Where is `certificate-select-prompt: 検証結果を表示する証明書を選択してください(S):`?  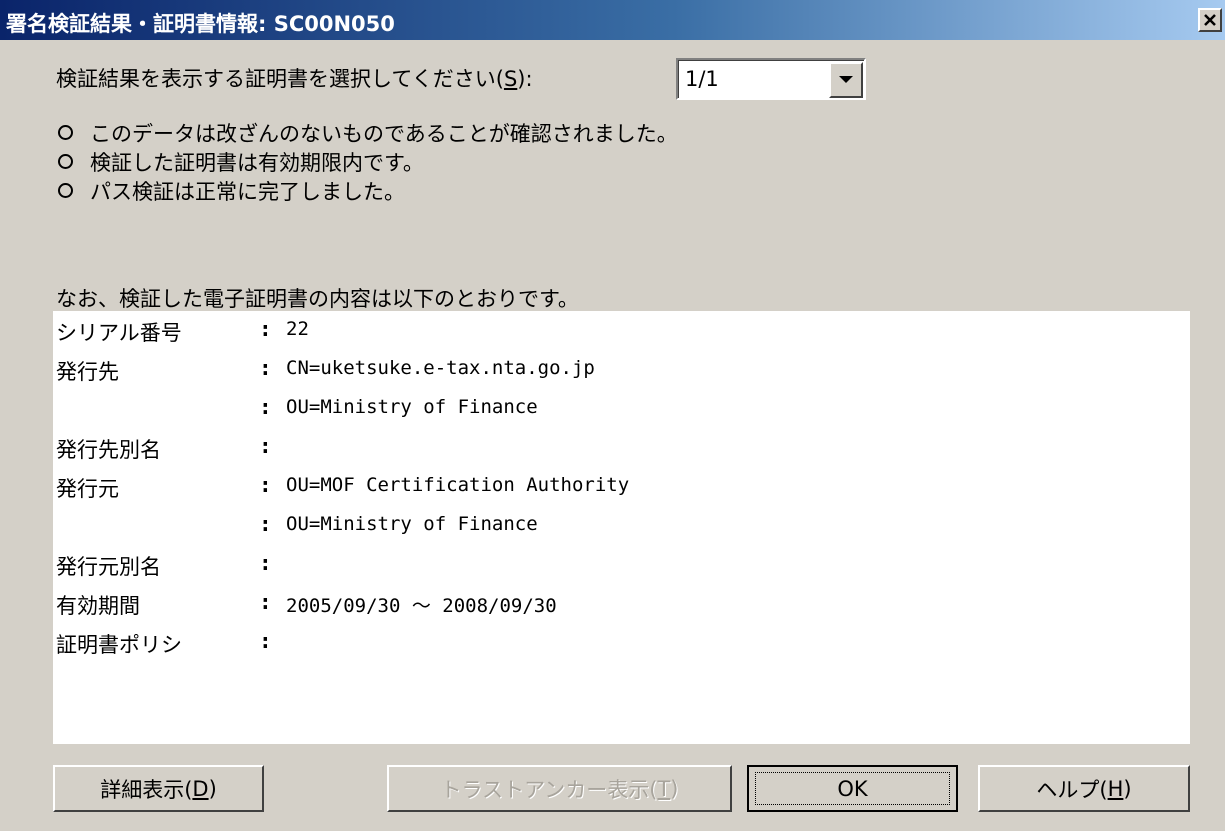
certificate-select-prompt: 検証結果を表示する証明書を選択してください(S): is located at coordinates (294, 78).